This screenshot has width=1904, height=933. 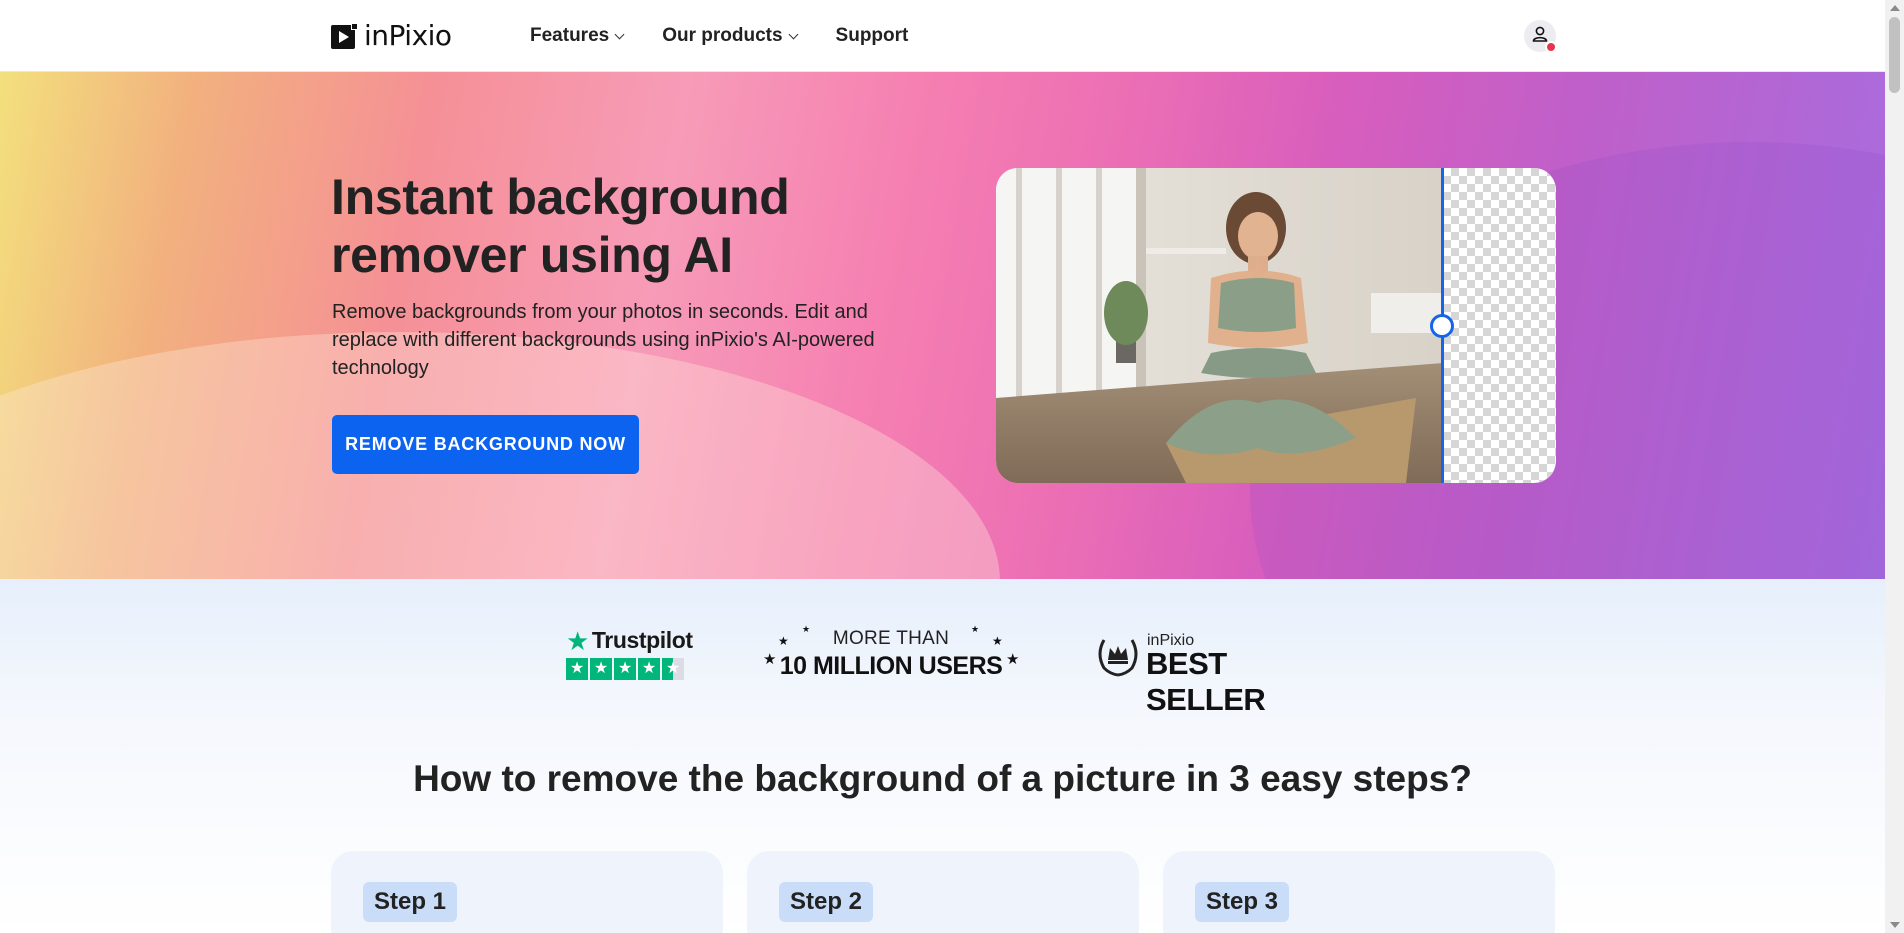 I want to click on nav-support-label: Support, so click(x=872, y=35).